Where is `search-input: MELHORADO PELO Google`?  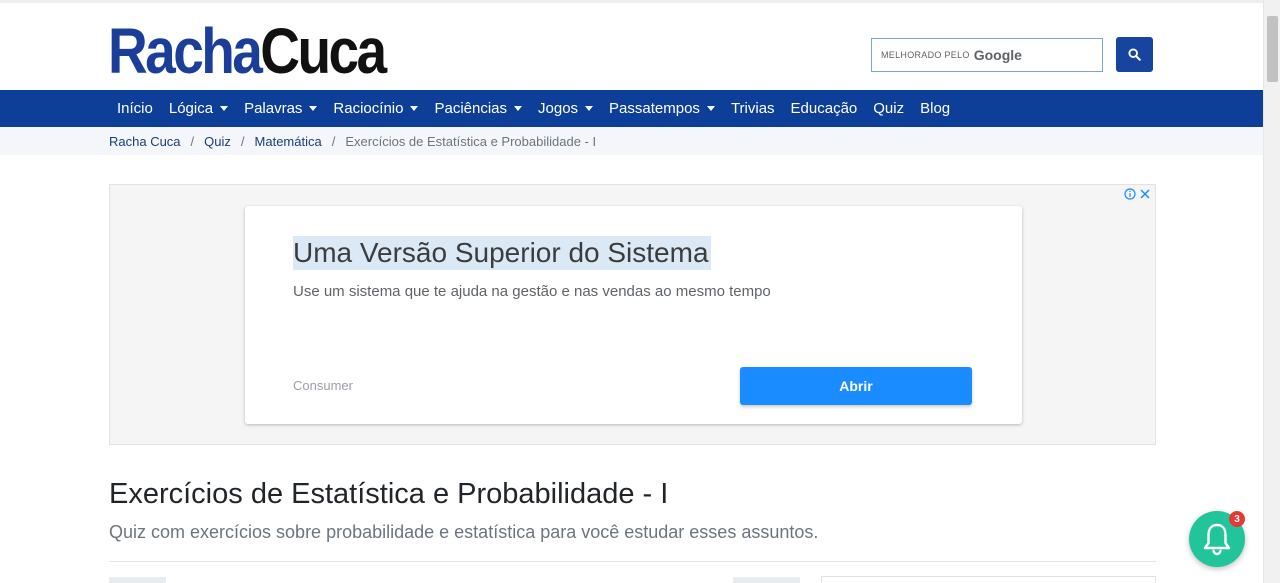 search-input: MELHORADO PELO Google is located at coordinates (987, 55).